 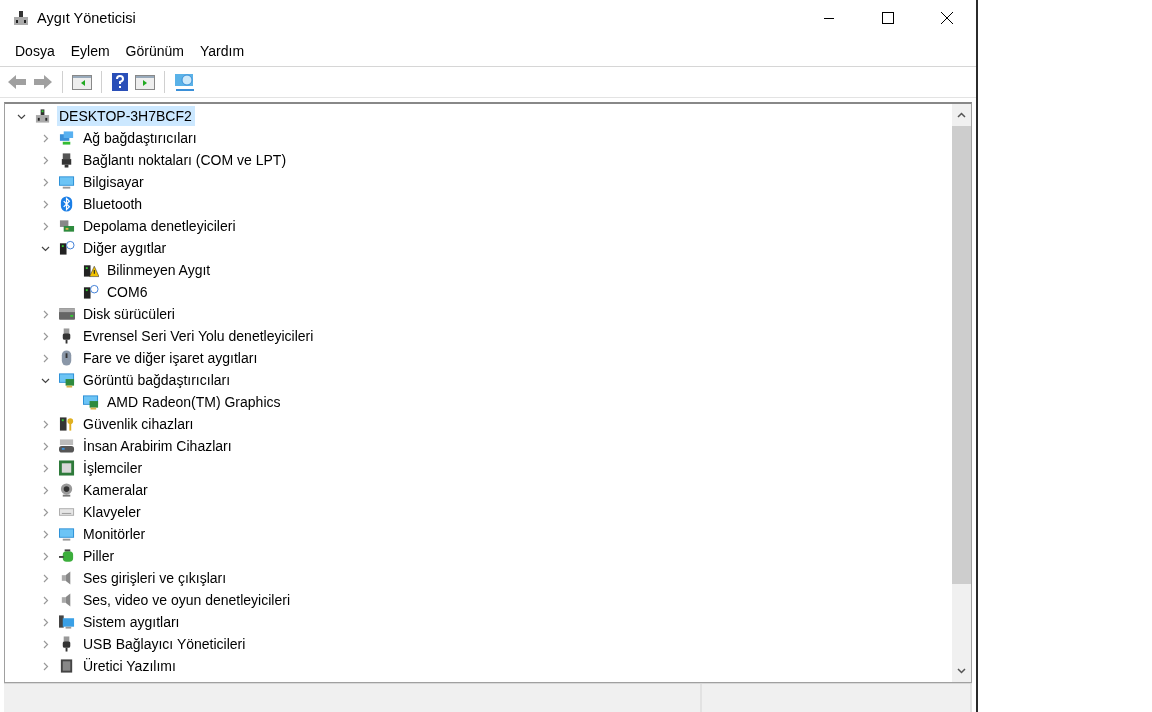 I want to click on drive-icon, so click(x=67, y=314).